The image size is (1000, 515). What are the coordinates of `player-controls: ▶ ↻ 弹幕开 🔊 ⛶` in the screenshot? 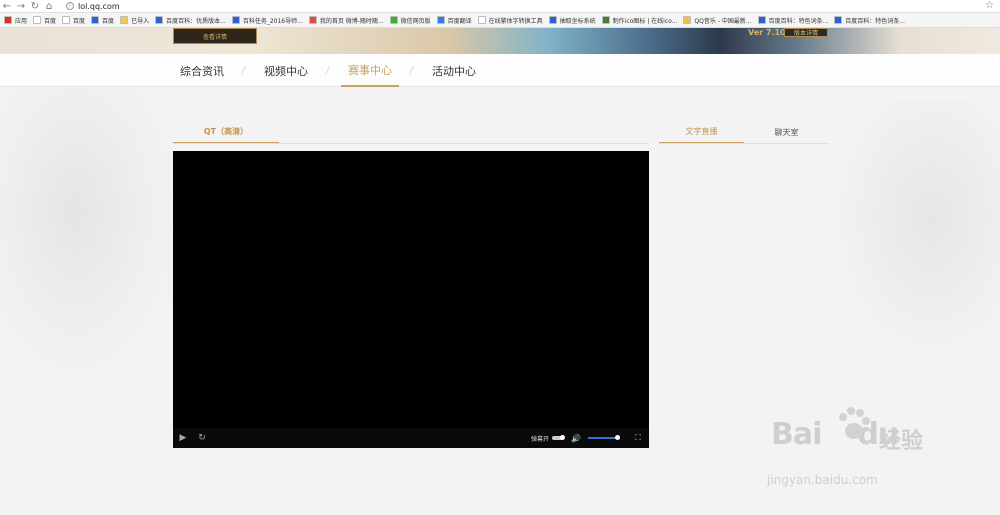 It's located at (411, 438).